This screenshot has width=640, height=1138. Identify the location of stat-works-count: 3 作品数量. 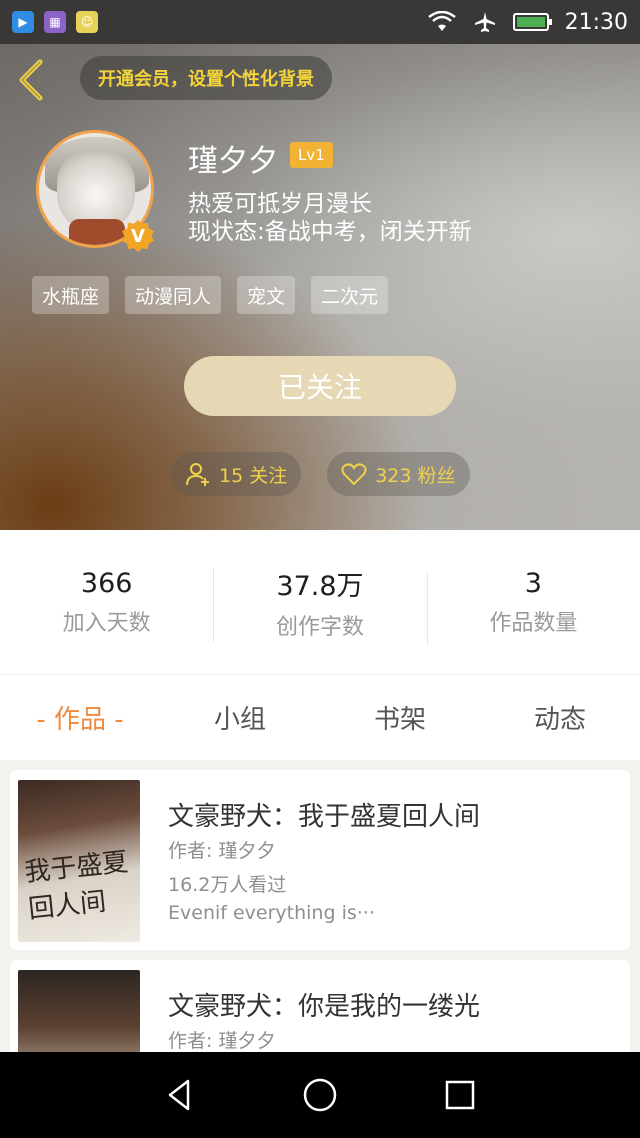
(533, 606).